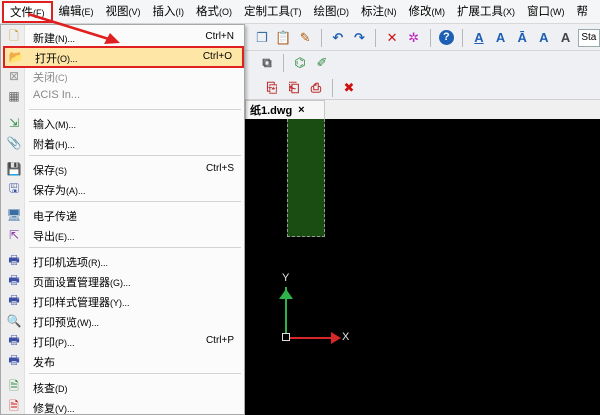  I want to click on menu-extension-tools-label: 扩展工具, so click(480, 11).